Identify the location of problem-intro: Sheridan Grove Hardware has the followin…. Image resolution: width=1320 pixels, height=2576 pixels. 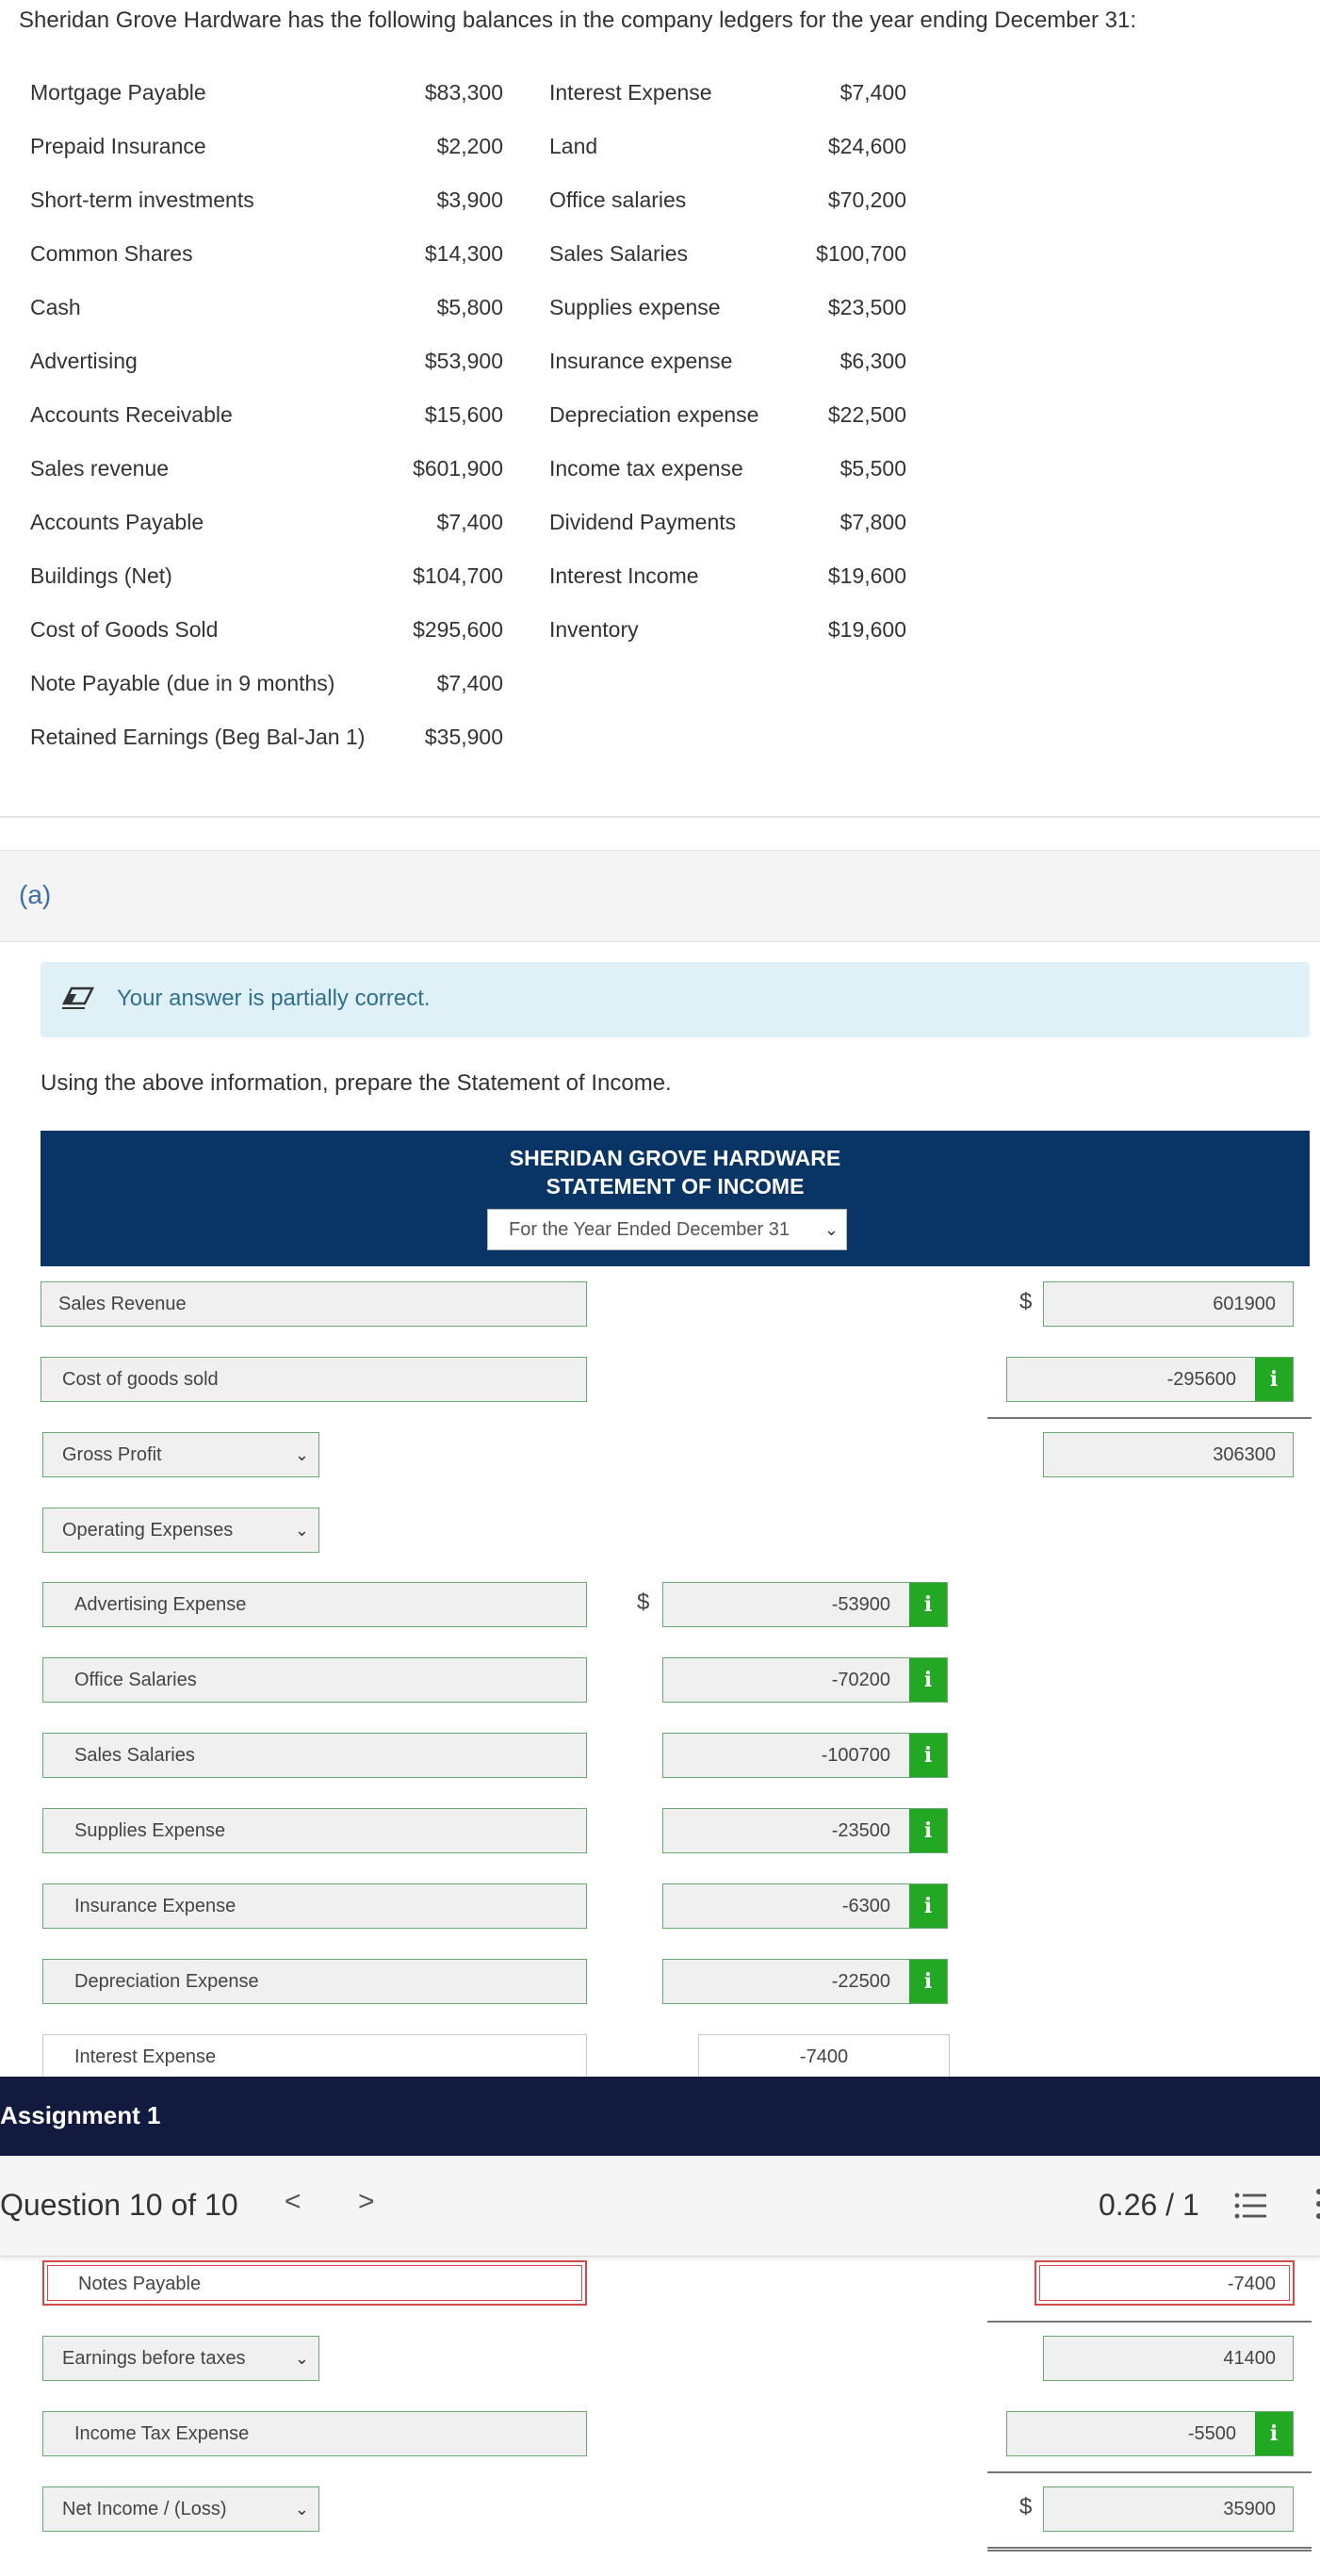
(578, 20).